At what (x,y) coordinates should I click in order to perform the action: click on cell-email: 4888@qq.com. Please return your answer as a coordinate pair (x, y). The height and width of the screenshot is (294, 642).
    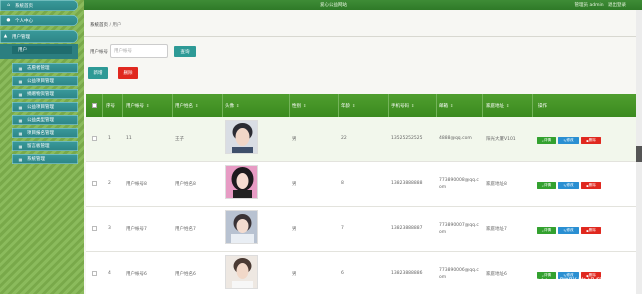
    Looking at the image, I should click on (455, 138).